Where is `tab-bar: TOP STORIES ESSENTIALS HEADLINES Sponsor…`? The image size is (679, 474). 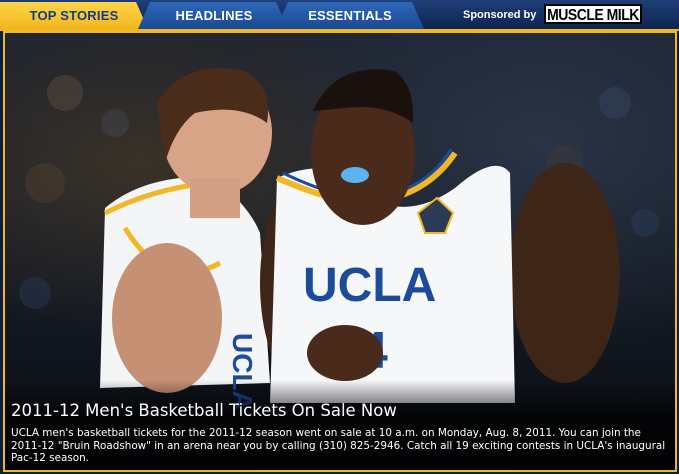 tab-bar: TOP STORIES ESSENTIALS HEADLINES Sponsor… is located at coordinates (339, 15).